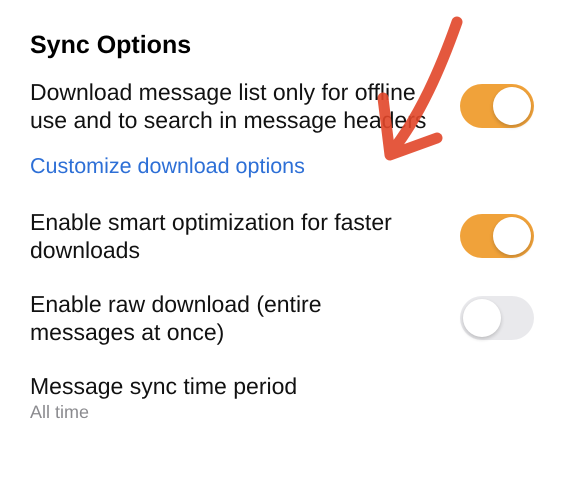 The width and height of the screenshot is (566, 500). Describe the element at coordinates (60, 412) in the screenshot. I see `setting-value: All time` at that location.